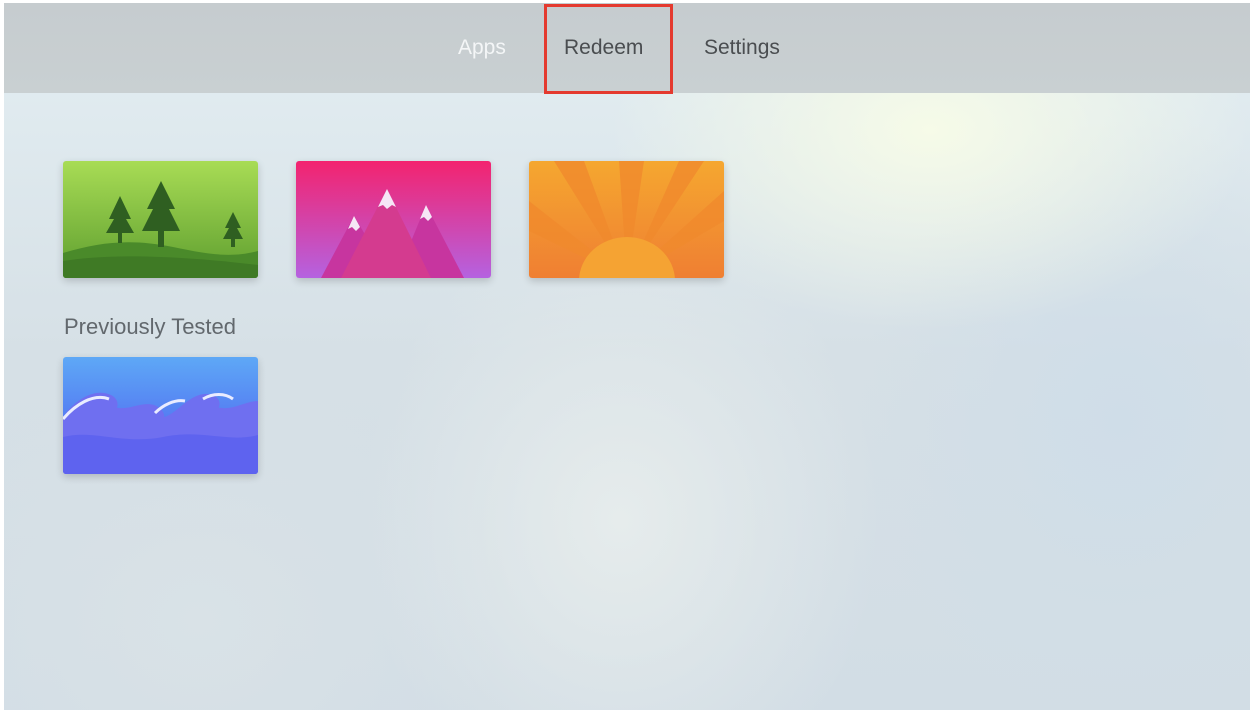  I want to click on left-border, so click(2, 355).